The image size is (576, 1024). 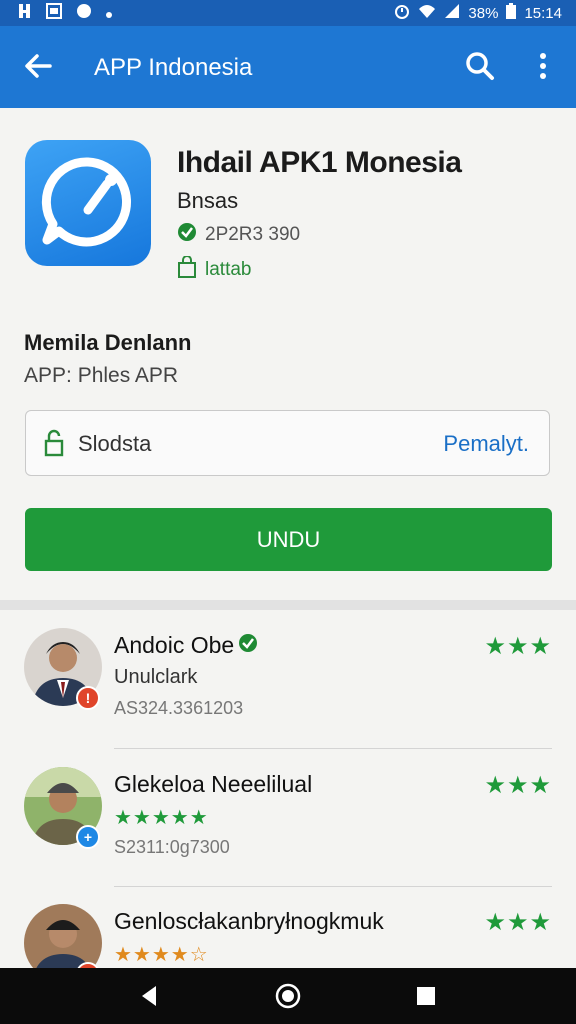 I want to click on system-nav-bar, so click(x=288, y=996).